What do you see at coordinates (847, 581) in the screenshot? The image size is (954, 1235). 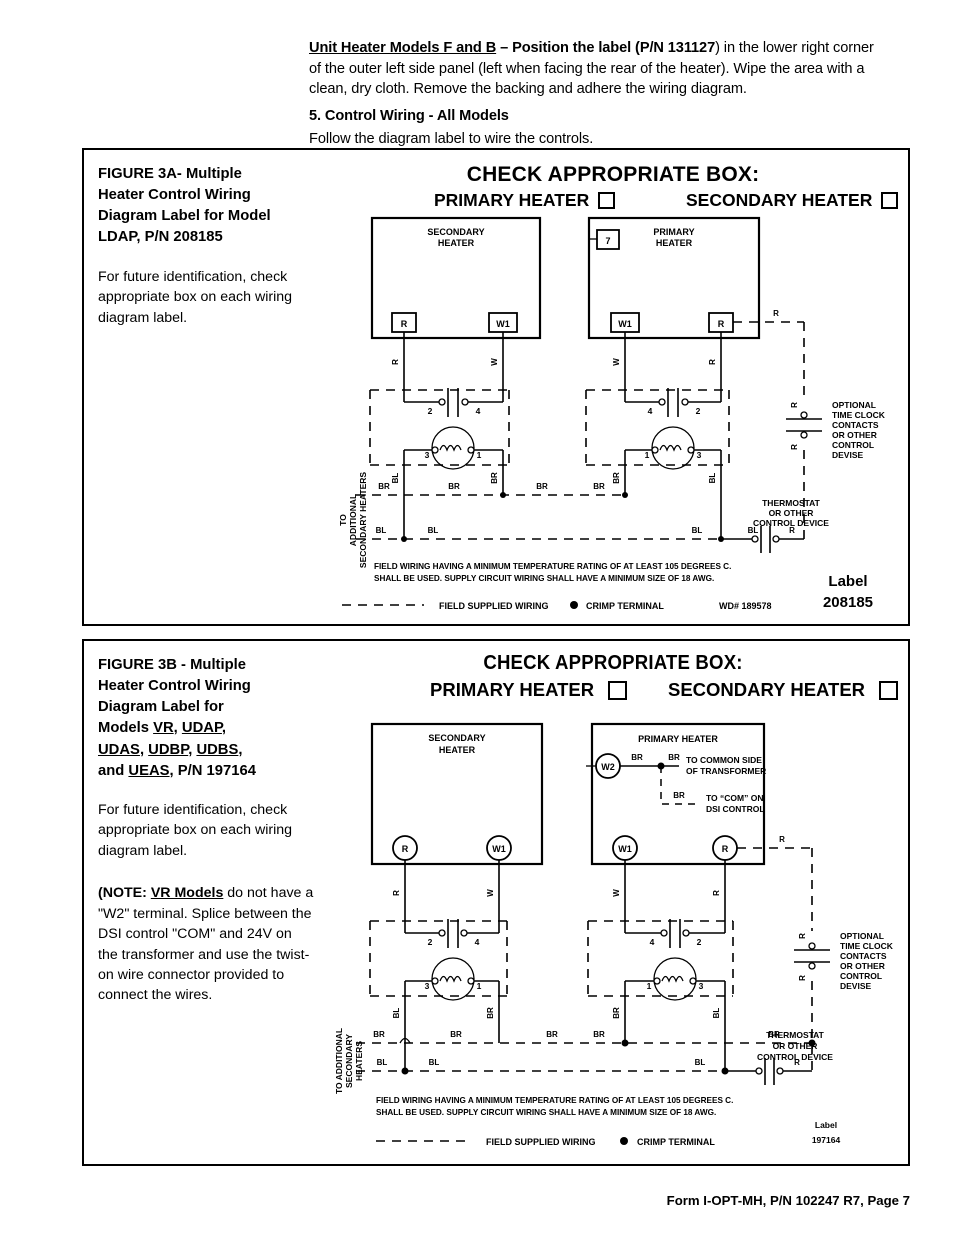 I see `figure-3a-label-word: Label` at bounding box center [847, 581].